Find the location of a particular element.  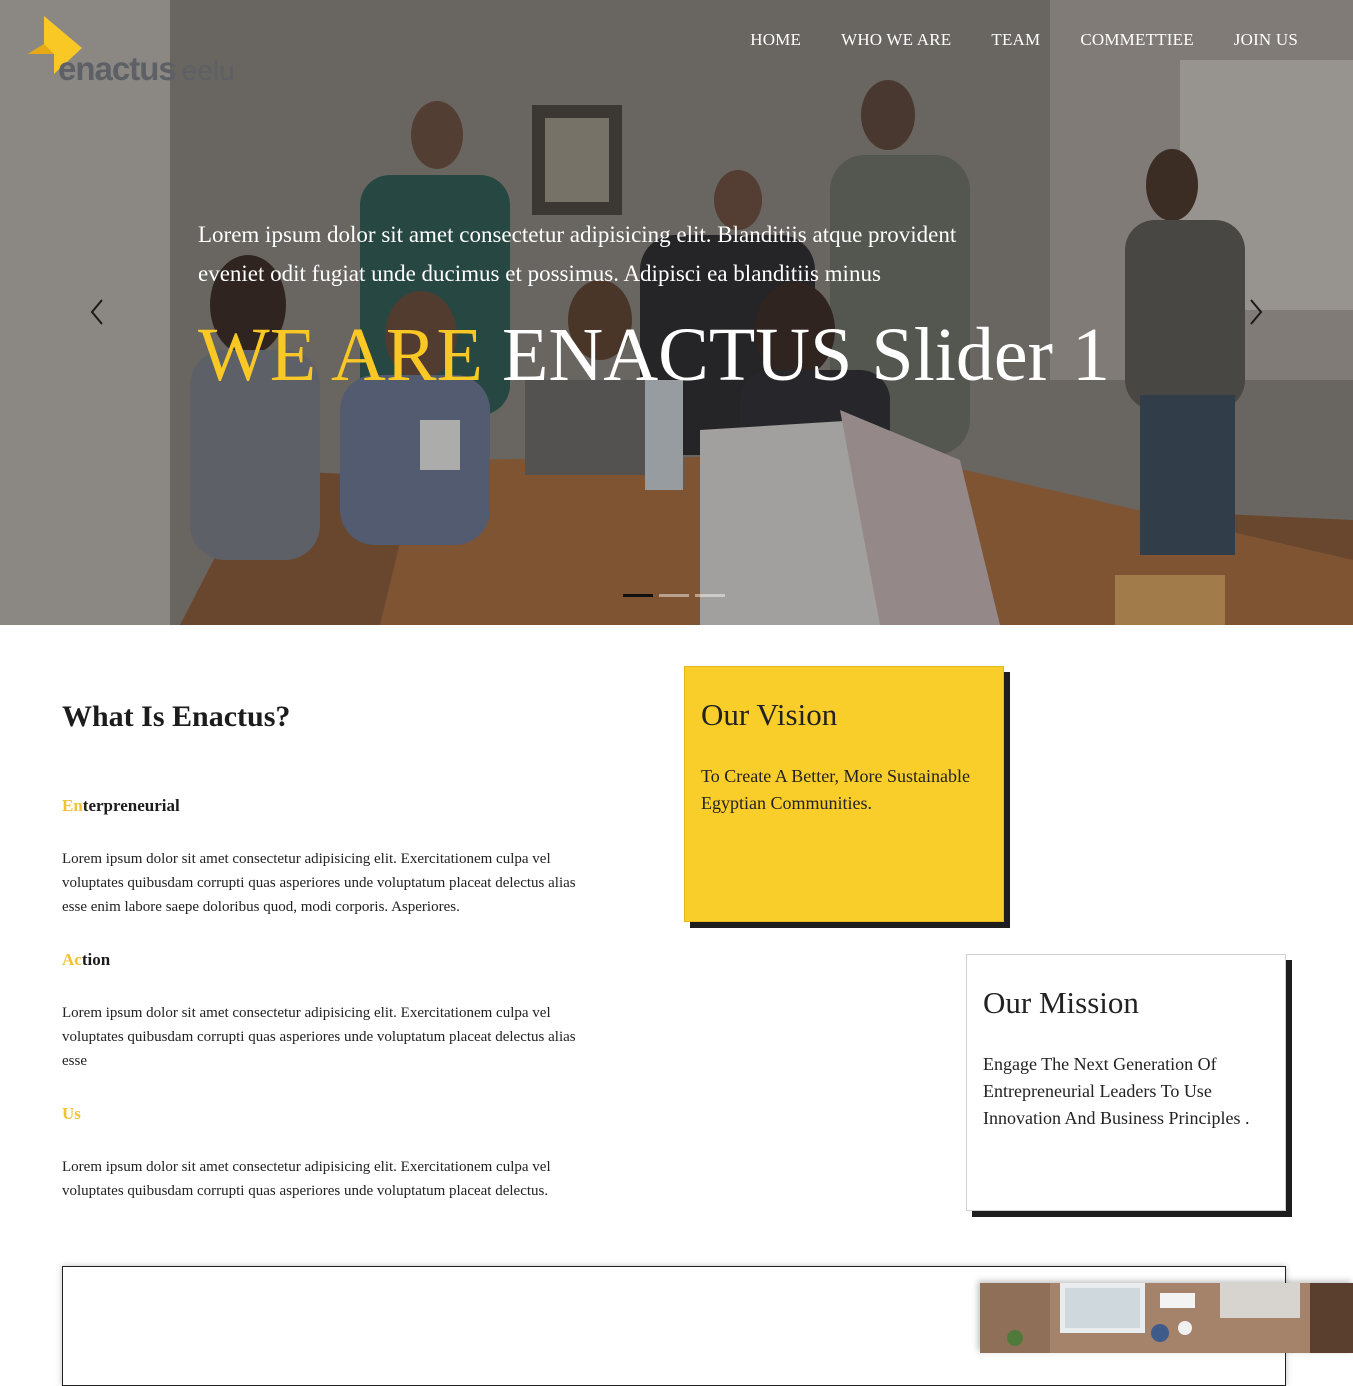

about-subheading-us: Us is located at coordinates (332, 1114).